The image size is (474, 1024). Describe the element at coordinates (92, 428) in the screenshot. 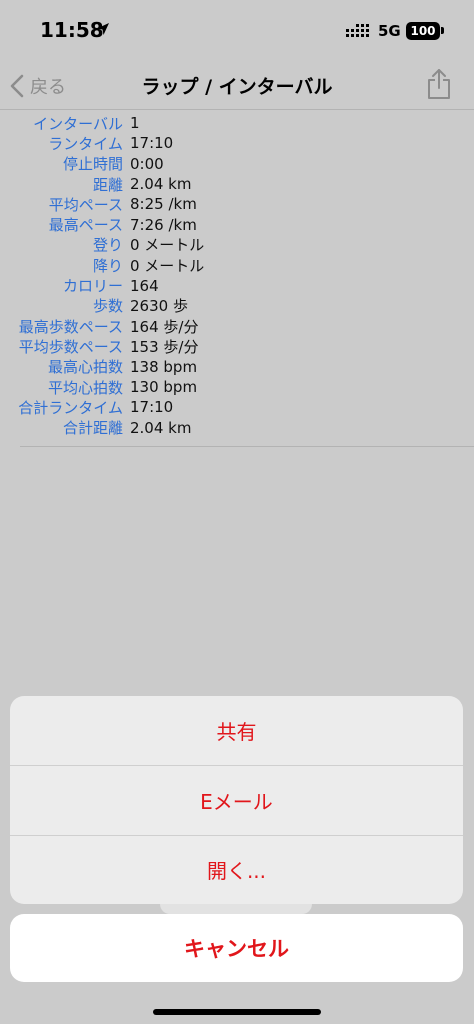

I see `stat-label: 合計距離` at that location.